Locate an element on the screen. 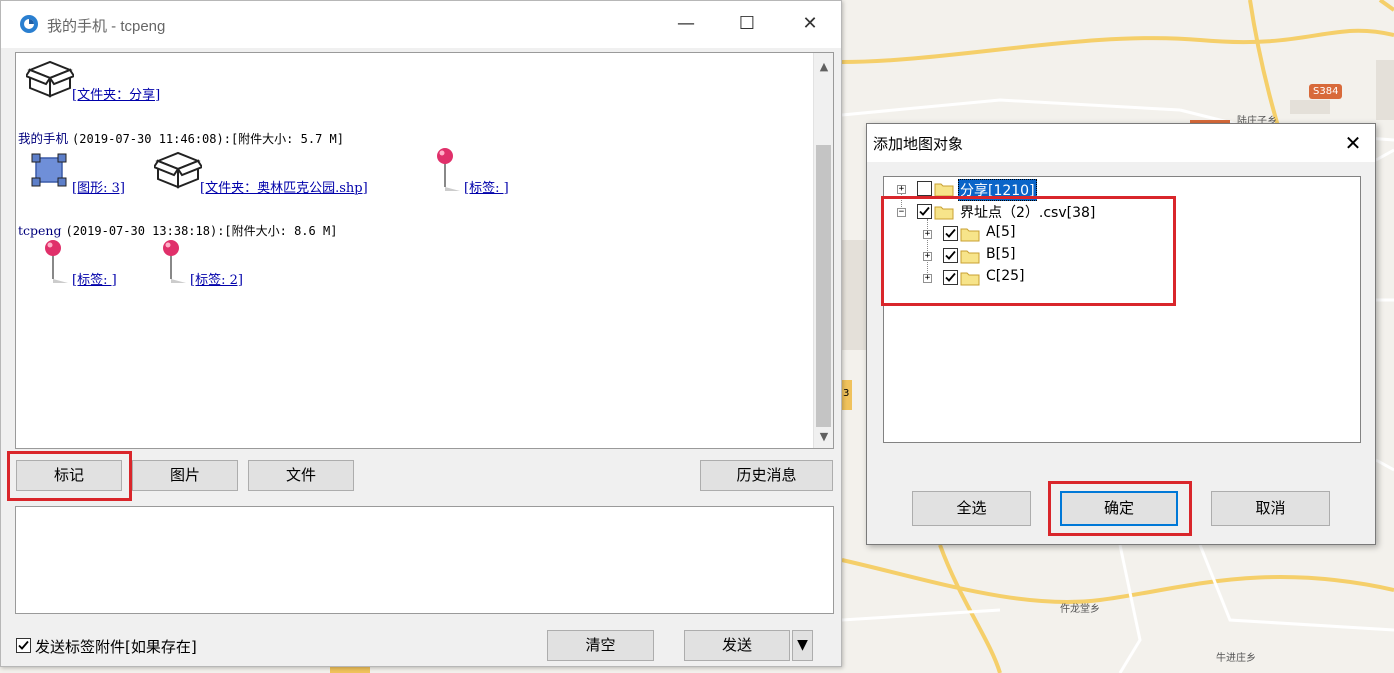  scroll-thumb is located at coordinates (823, 286).